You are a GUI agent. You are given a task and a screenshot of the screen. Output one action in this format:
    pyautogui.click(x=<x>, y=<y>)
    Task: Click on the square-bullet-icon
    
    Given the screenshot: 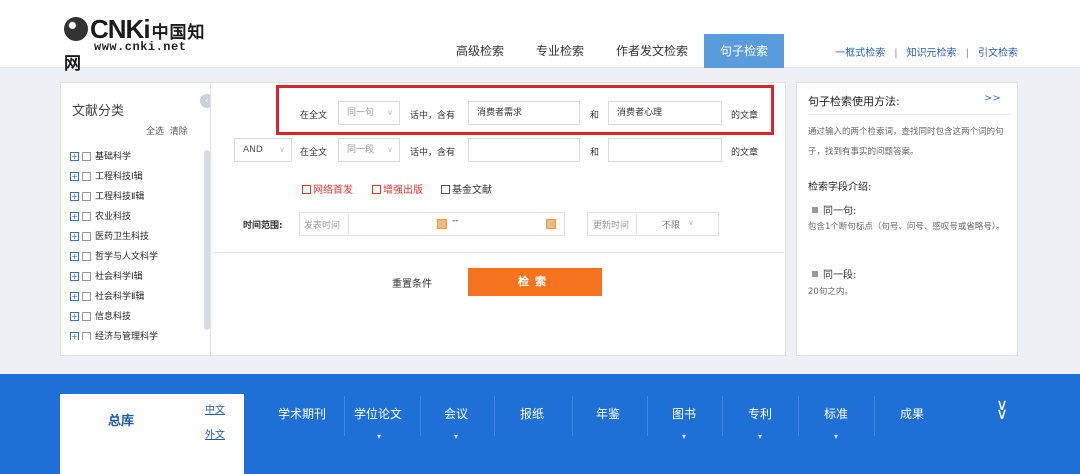 What is the action you would take?
    pyautogui.click(x=815, y=274)
    